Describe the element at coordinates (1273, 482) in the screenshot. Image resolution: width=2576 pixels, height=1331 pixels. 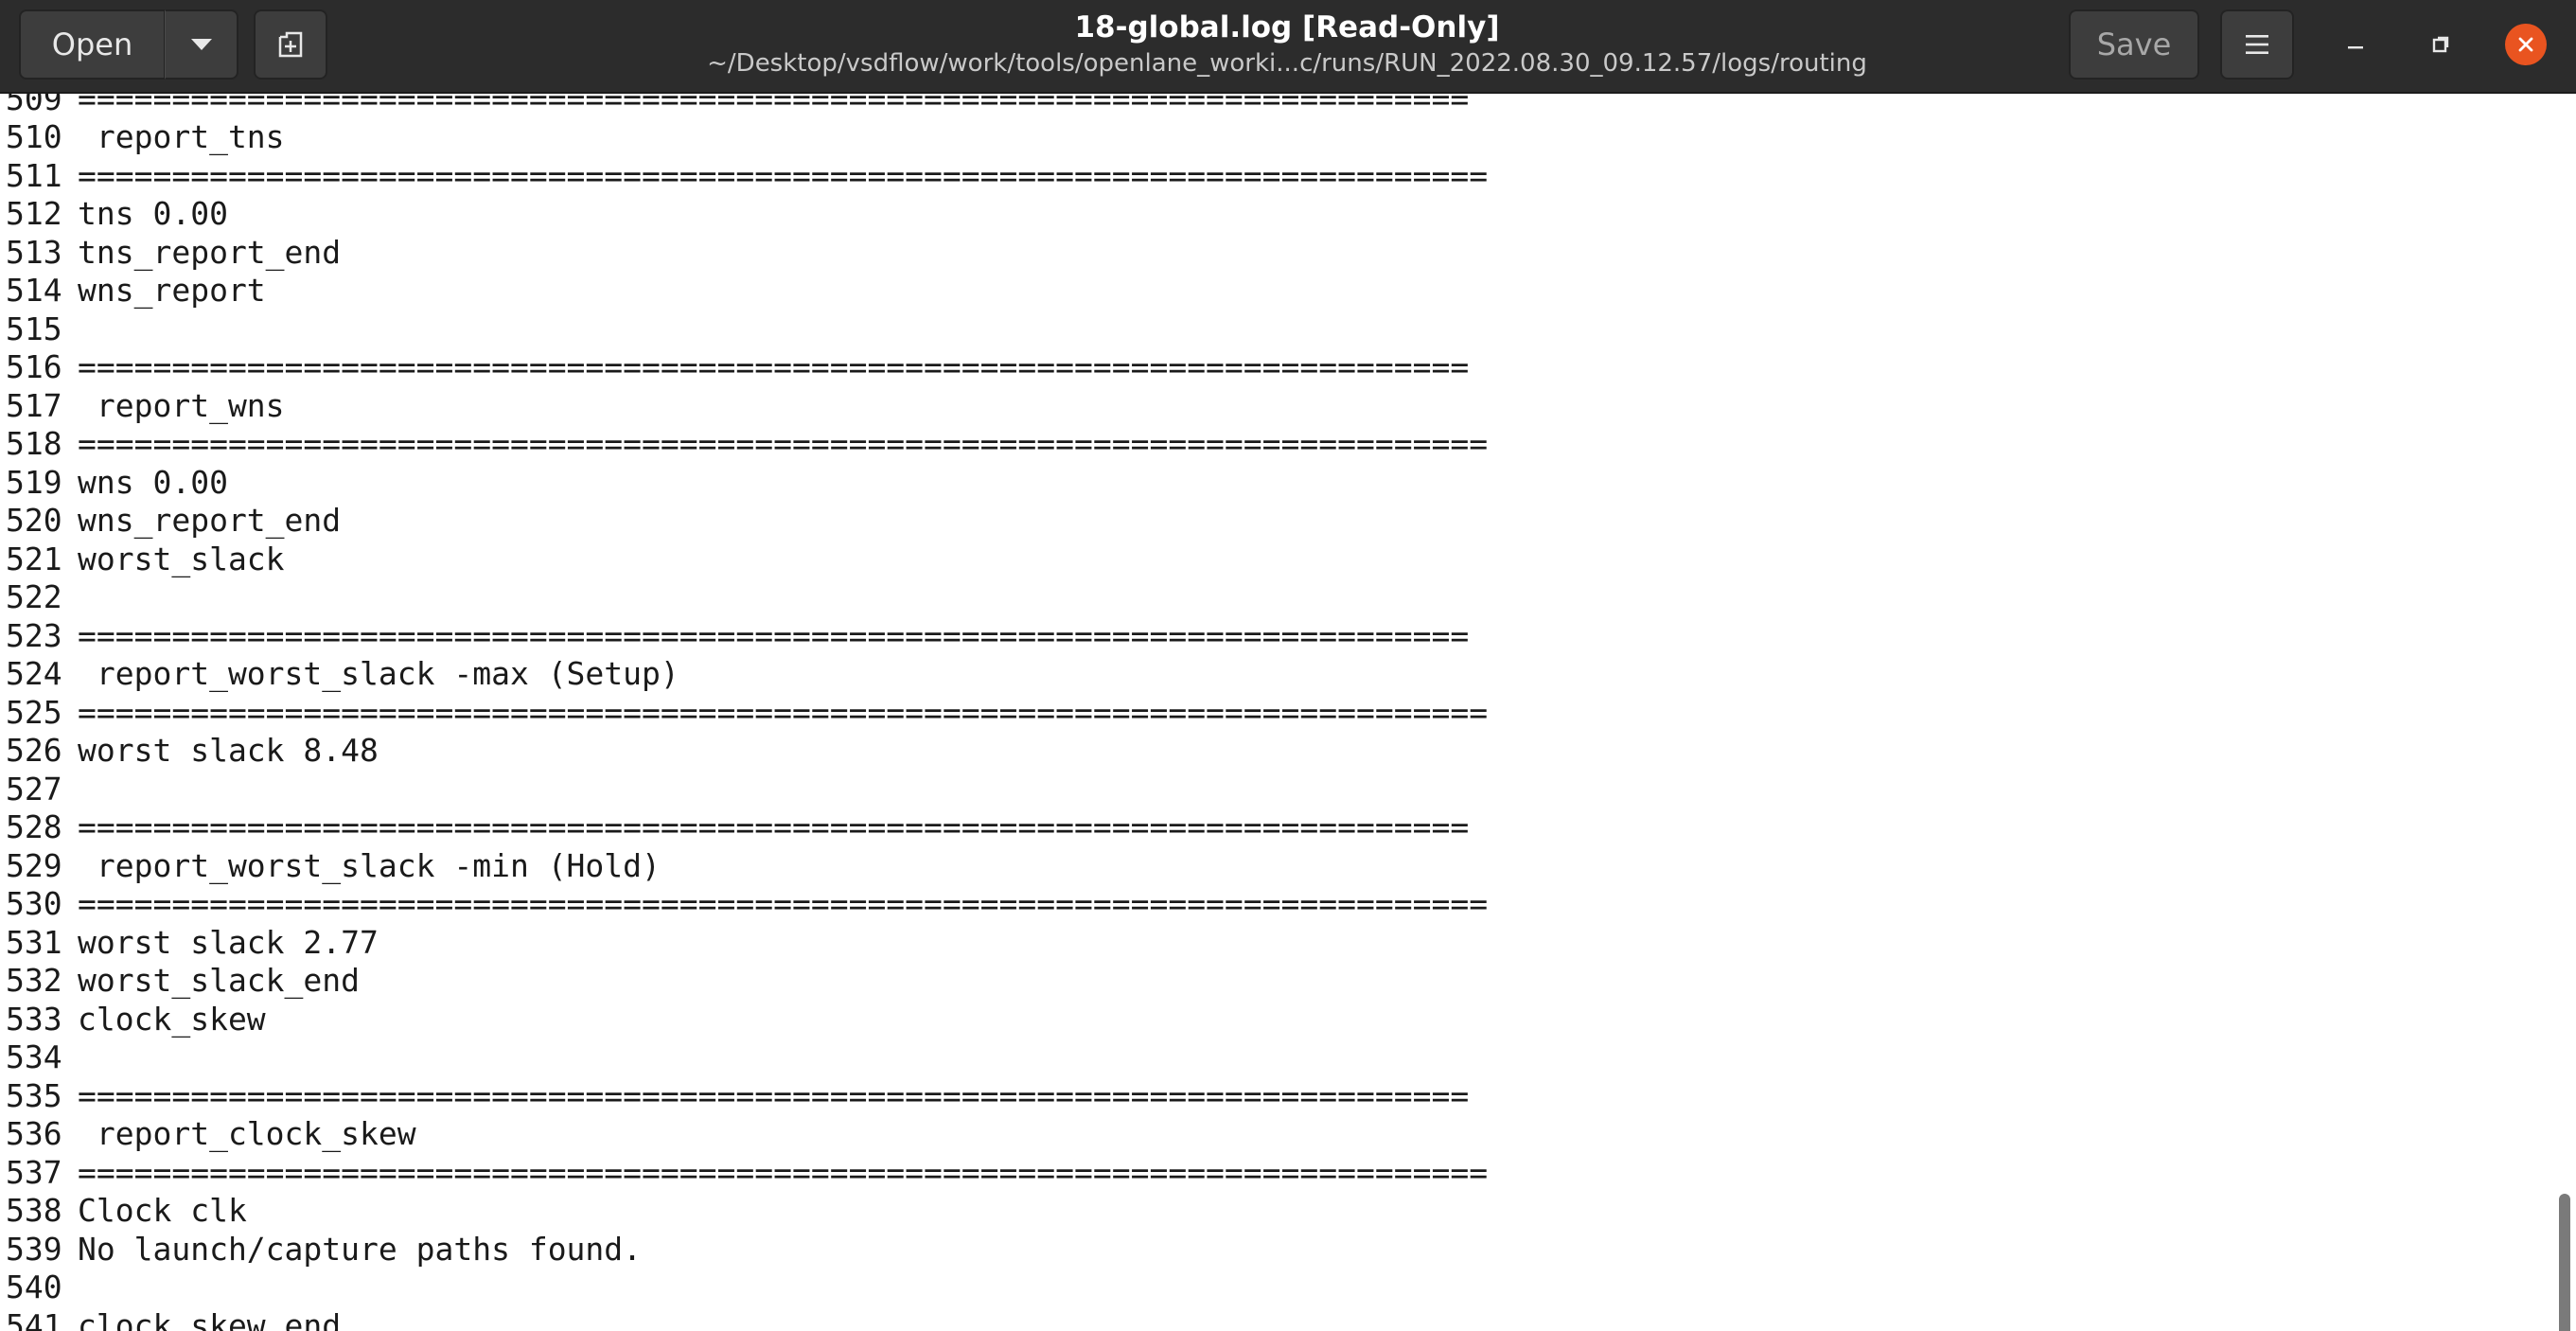
I see `editor-line: 519 wns 0.00` at that location.